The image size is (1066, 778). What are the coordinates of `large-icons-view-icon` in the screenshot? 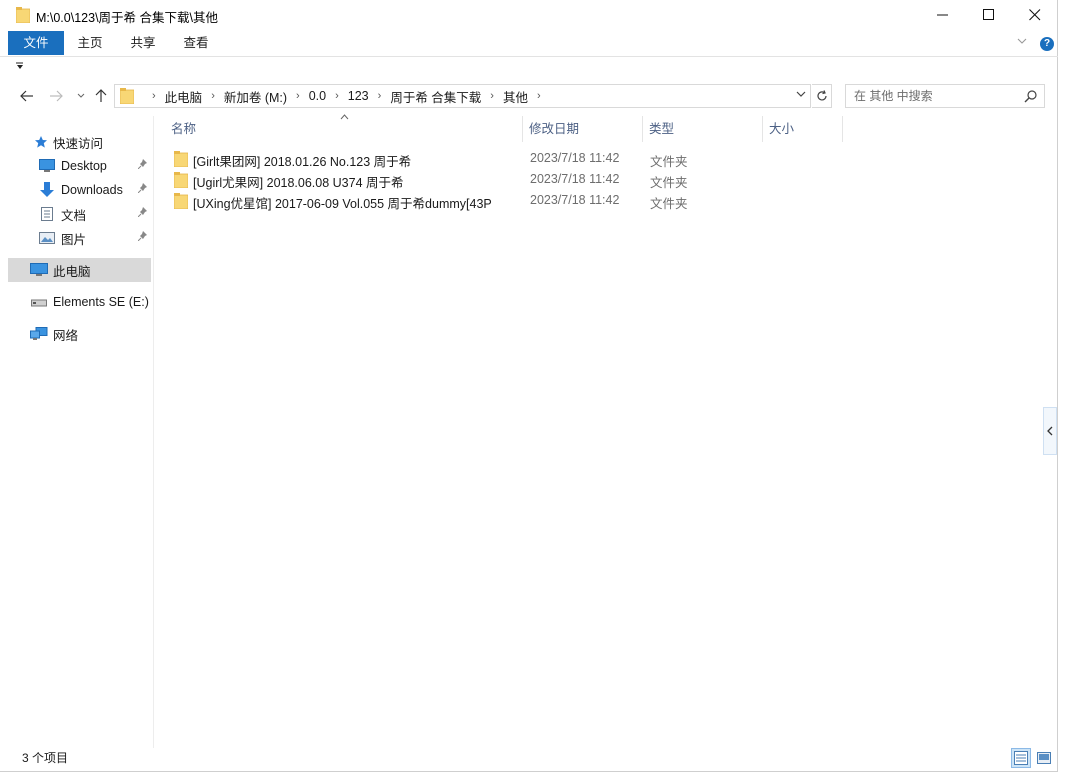 It's located at (1044, 758).